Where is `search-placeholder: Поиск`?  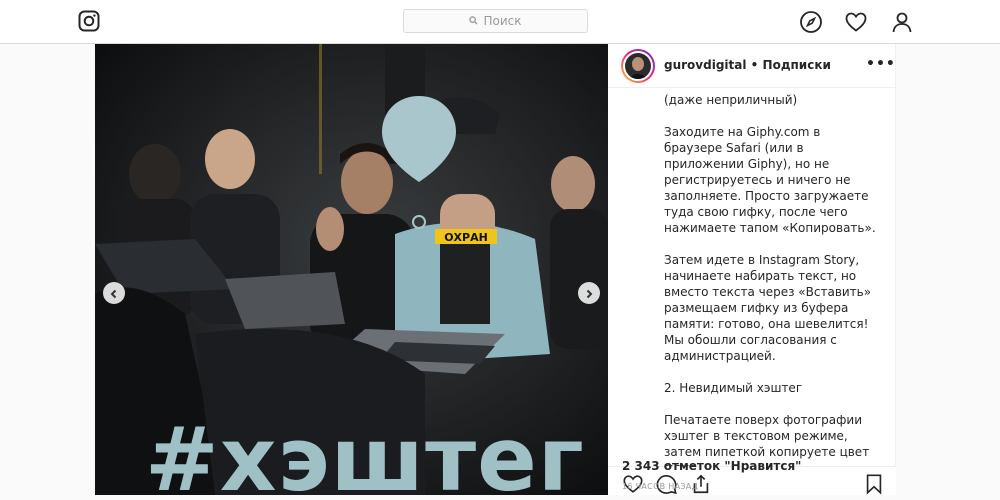 search-placeholder: Поиск is located at coordinates (502, 21).